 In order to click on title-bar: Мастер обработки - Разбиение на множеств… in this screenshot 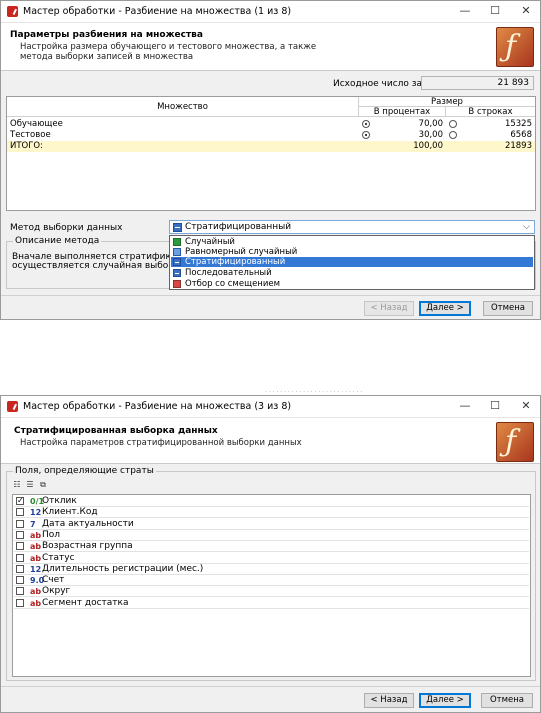, I will do `click(270, 12)`.